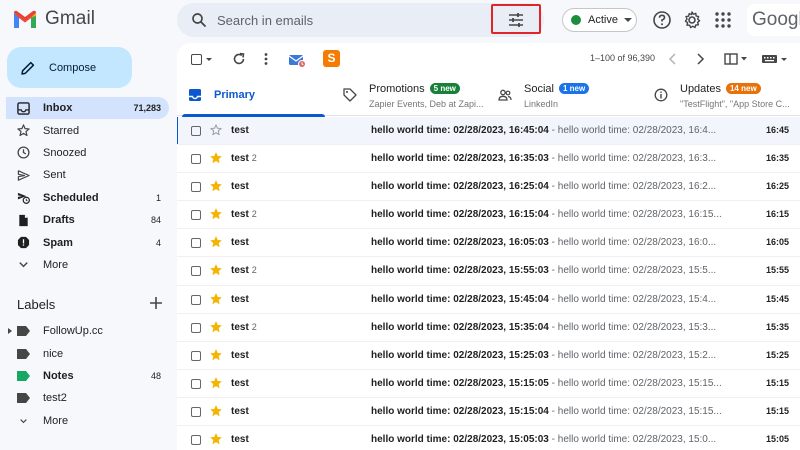 This screenshot has width=800, height=450. I want to click on label-item-more: More, so click(85, 421).